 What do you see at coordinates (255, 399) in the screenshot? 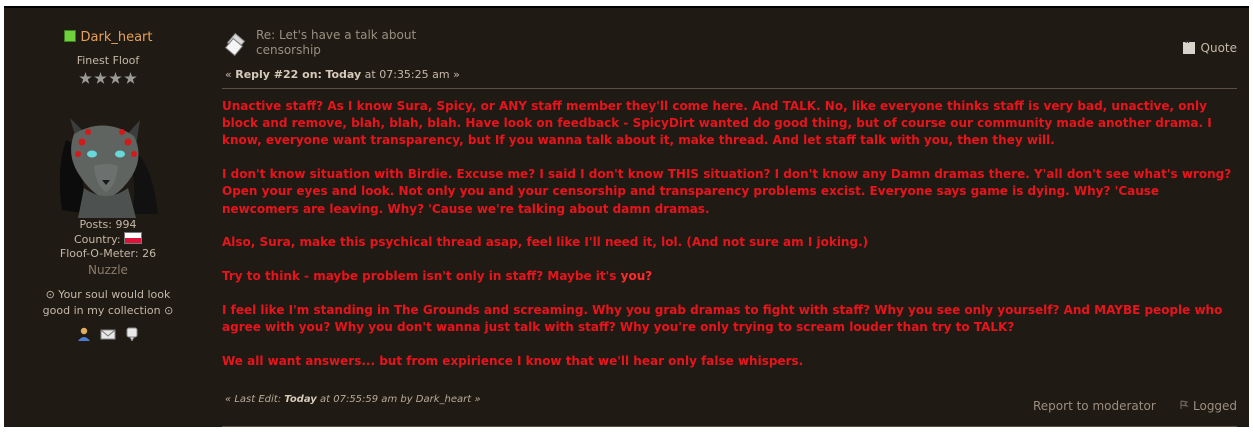
I see `edit-prefix: « Last Edit:` at bounding box center [255, 399].